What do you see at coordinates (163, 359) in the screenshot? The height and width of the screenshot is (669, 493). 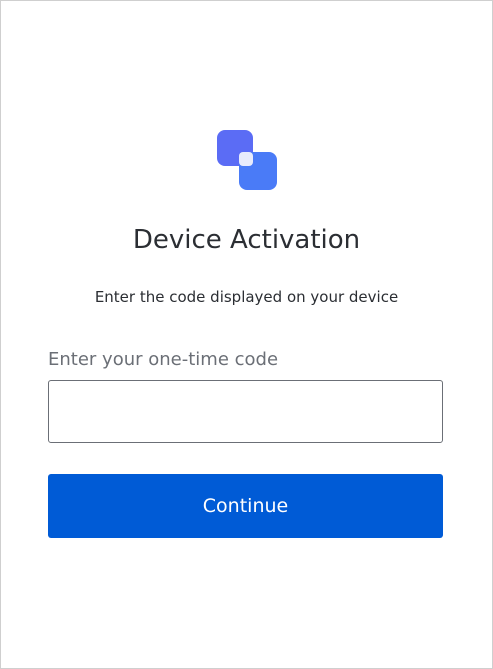 I see `code-field-label: Enter your one-time code` at bounding box center [163, 359].